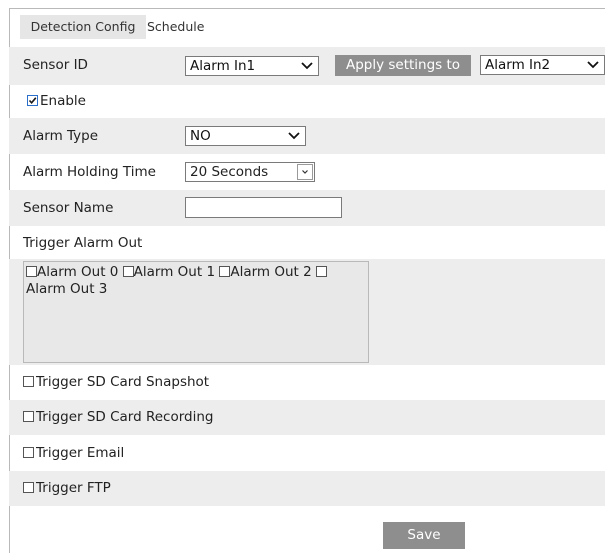 This screenshot has height=553, width=605. I want to click on alarm-holding-time-label: Alarm Holding Time, so click(89, 172).